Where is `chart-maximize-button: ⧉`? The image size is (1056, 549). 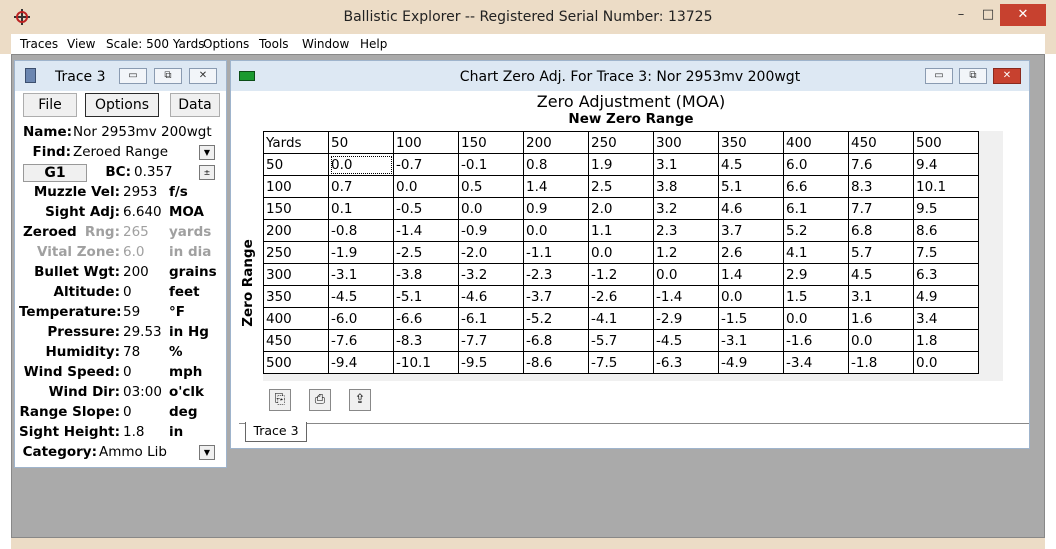
chart-maximize-button: ⧉ is located at coordinates (973, 76).